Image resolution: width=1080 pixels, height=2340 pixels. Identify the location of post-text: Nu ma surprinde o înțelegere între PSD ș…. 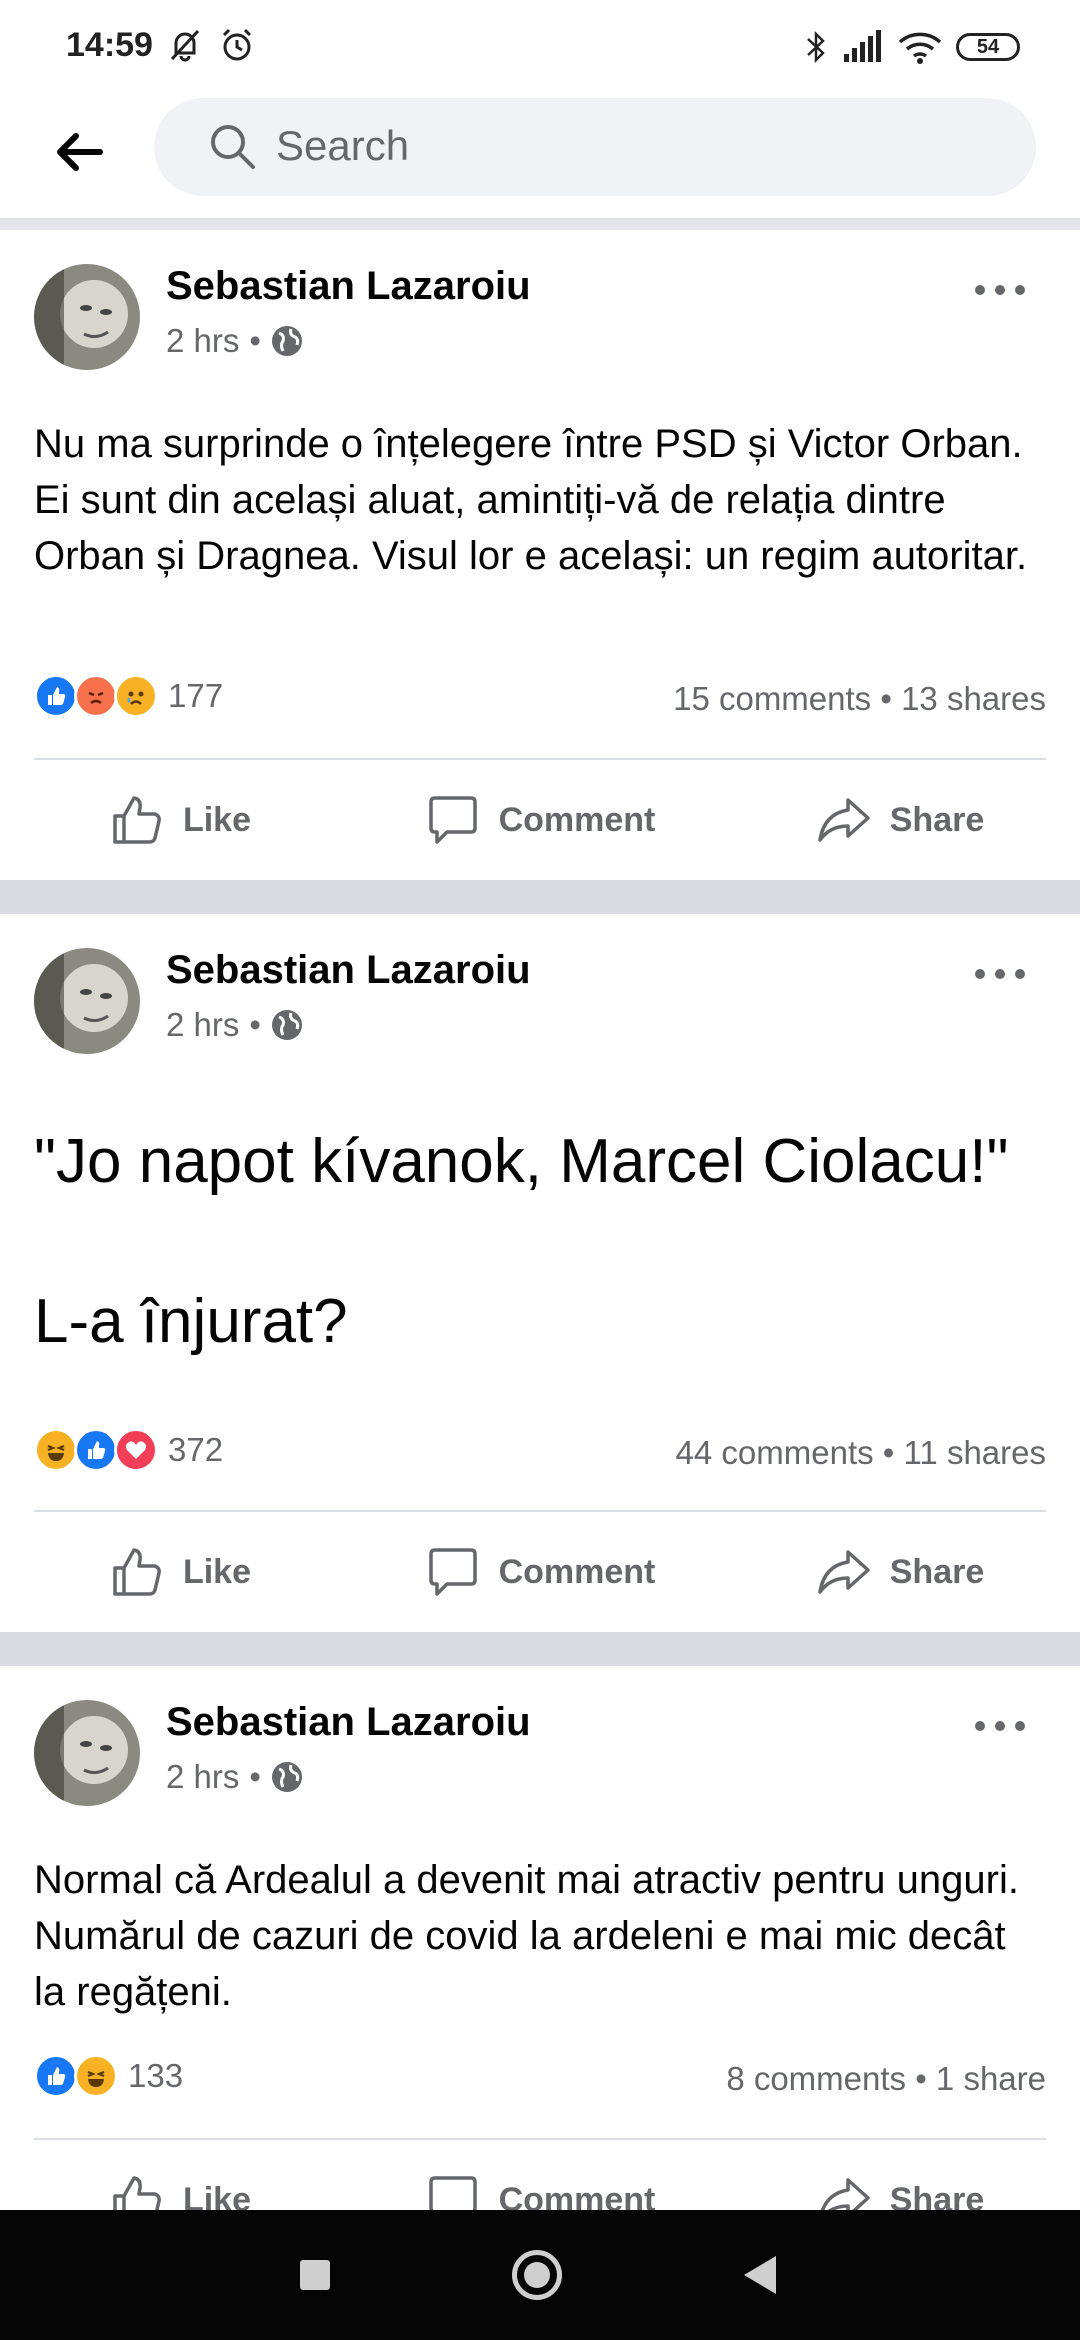
(531, 500).